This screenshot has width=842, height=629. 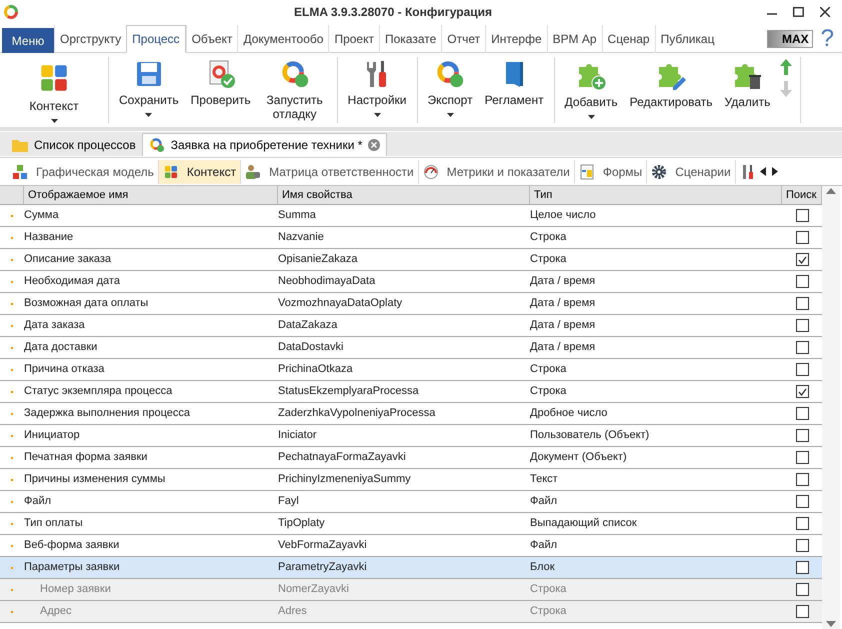 What do you see at coordinates (107, 413) in the screenshot?
I see `table-cell: Задержка выполнения процесса` at bounding box center [107, 413].